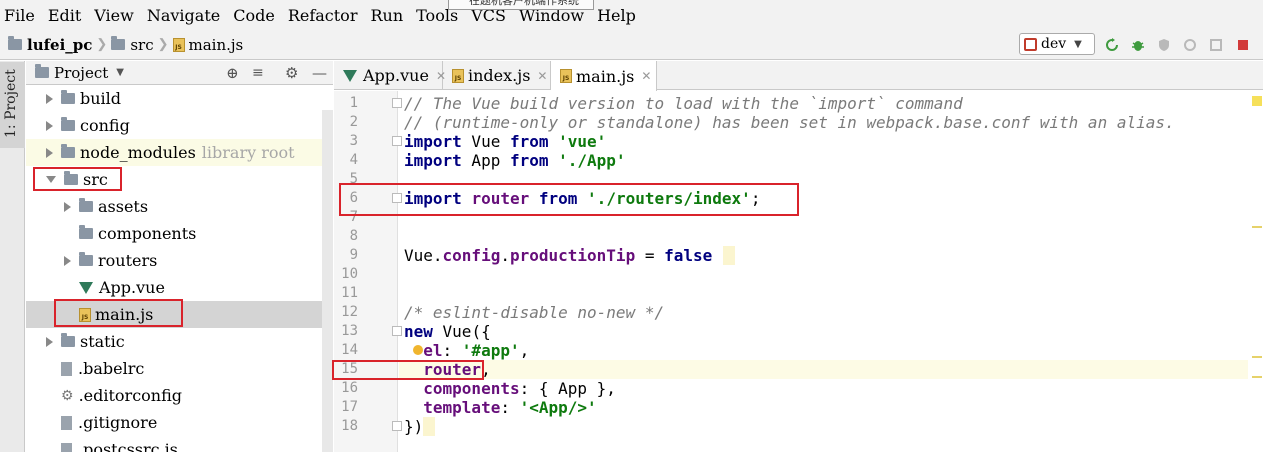  Describe the element at coordinates (1257, 101) in the screenshot. I see `warning-icon` at that location.